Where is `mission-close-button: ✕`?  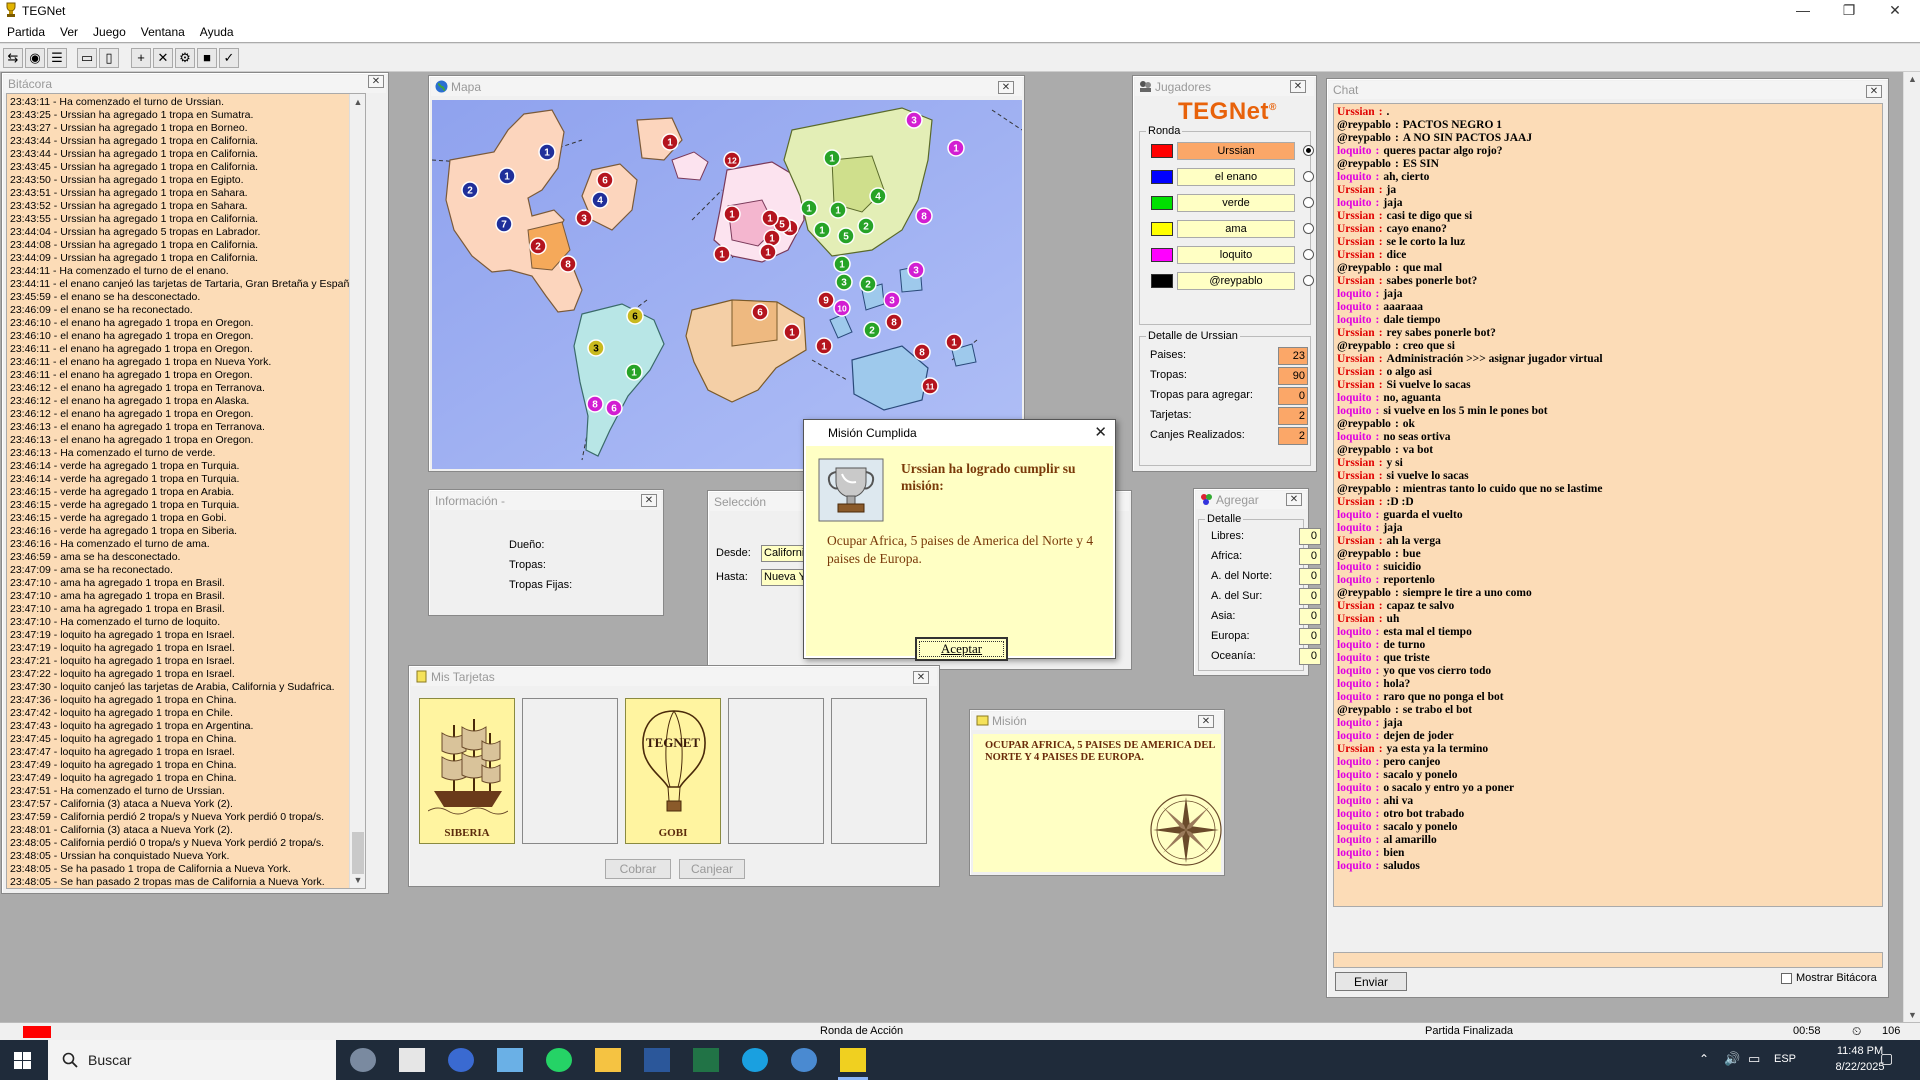 mission-close-button: ✕ is located at coordinates (1206, 721).